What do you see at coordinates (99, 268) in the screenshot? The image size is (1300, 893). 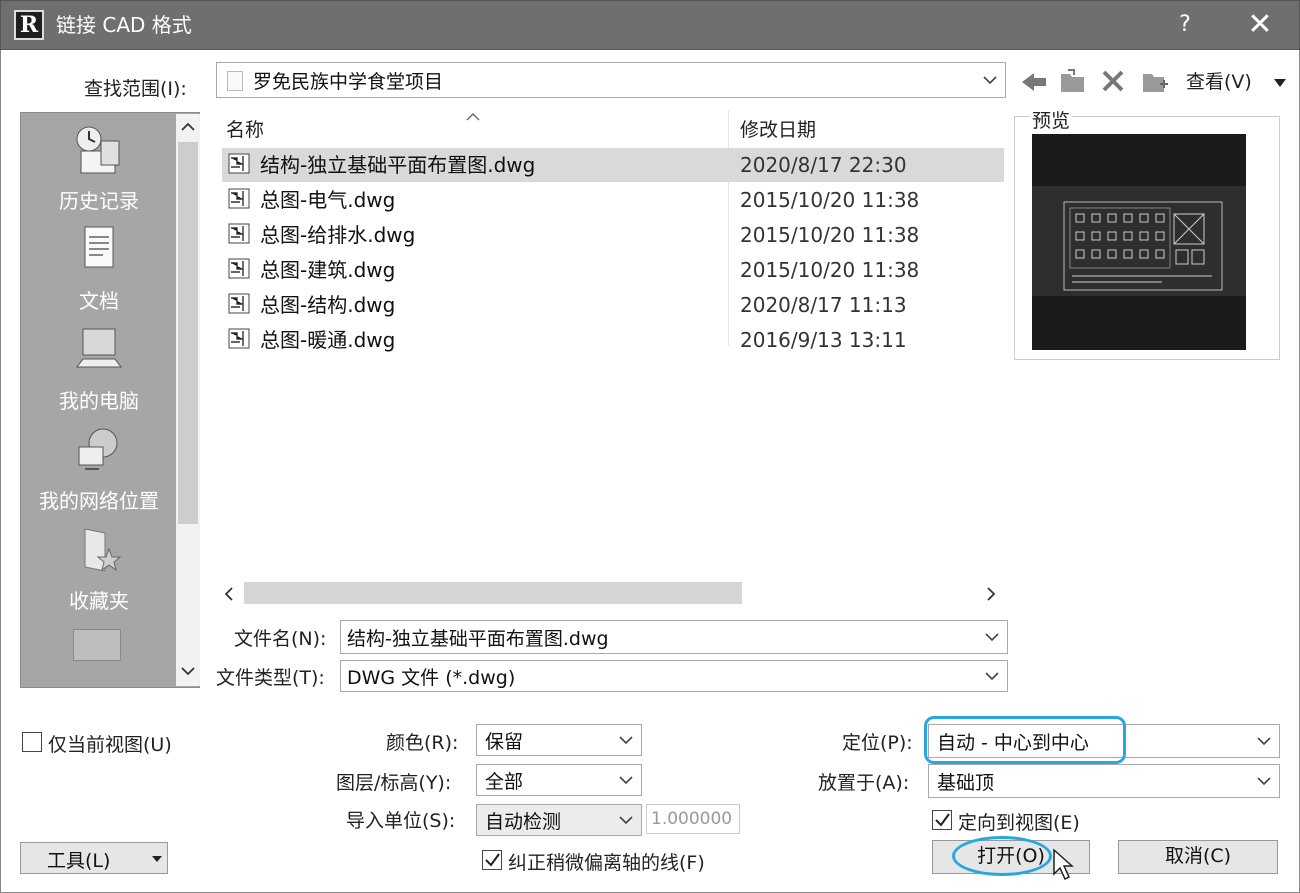 I see `place-documents: 文档` at bounding box center [99, 268].